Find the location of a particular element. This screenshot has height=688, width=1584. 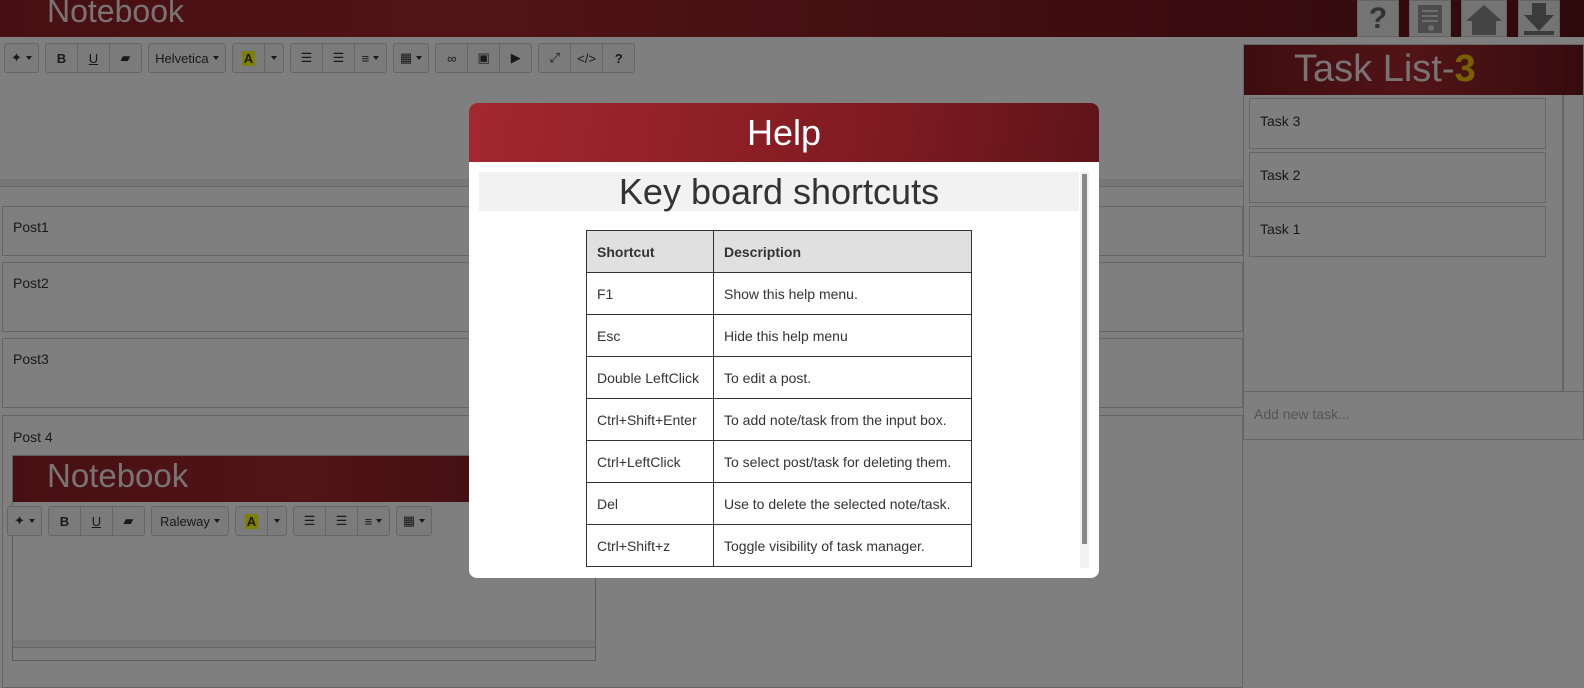

column-header: Description is located at coordinates (842, 251).